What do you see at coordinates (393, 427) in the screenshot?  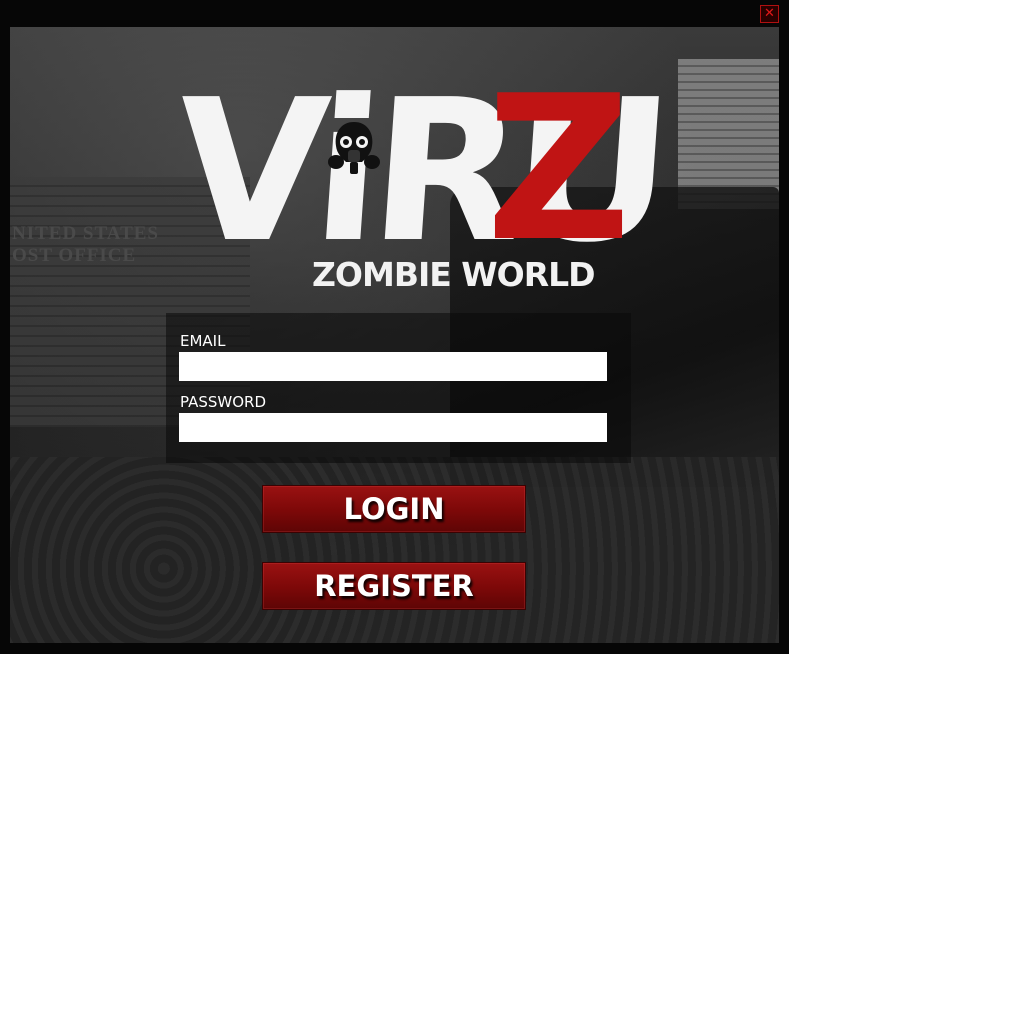 I see `password-field` at bounding box center [393, 427].